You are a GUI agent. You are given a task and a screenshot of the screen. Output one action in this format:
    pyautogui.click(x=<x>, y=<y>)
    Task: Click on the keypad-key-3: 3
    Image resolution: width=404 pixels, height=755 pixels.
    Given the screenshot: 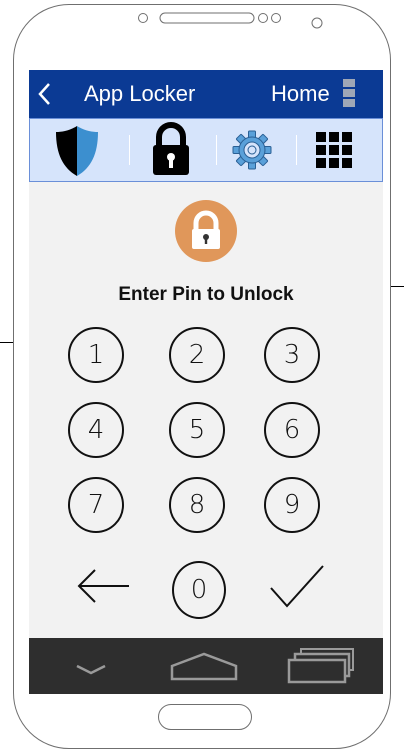 What is the action you would take?
    pyautogui.click(x=292, y=355)
    